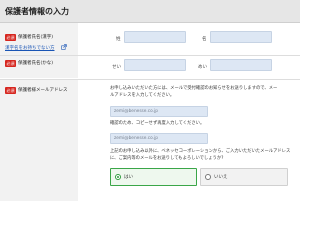 Image resolution: width=320 pixels, height=240 pixels. Describe the element at coordinates (118, 39) in the screenshot. I see `sei-prefix: 姓` at that location.